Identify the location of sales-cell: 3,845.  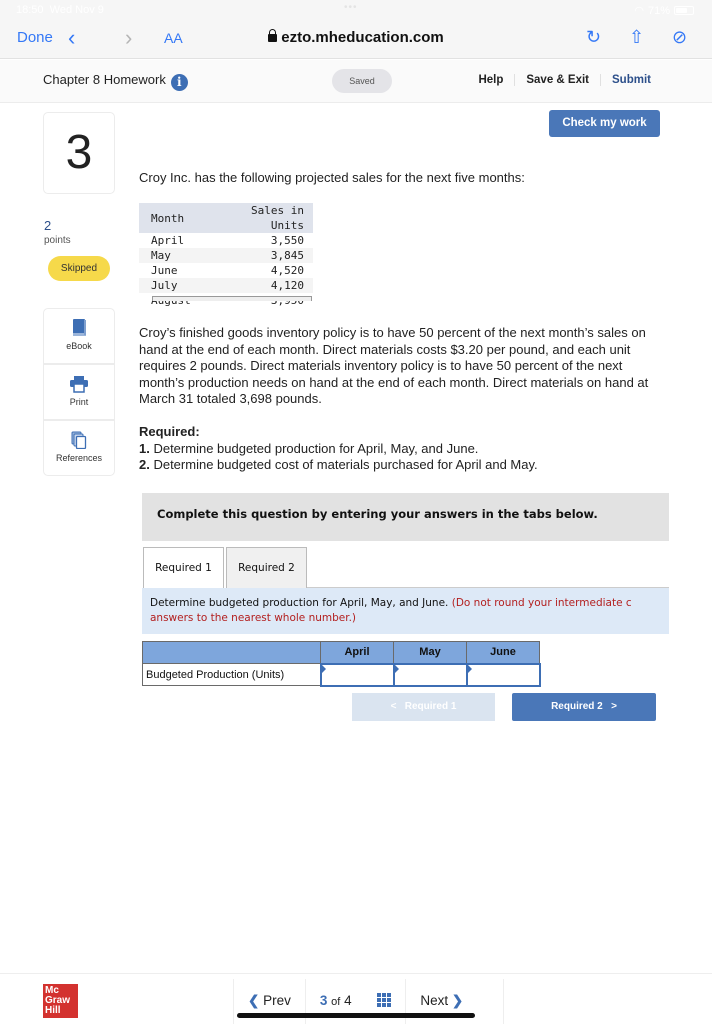
(287, 255).